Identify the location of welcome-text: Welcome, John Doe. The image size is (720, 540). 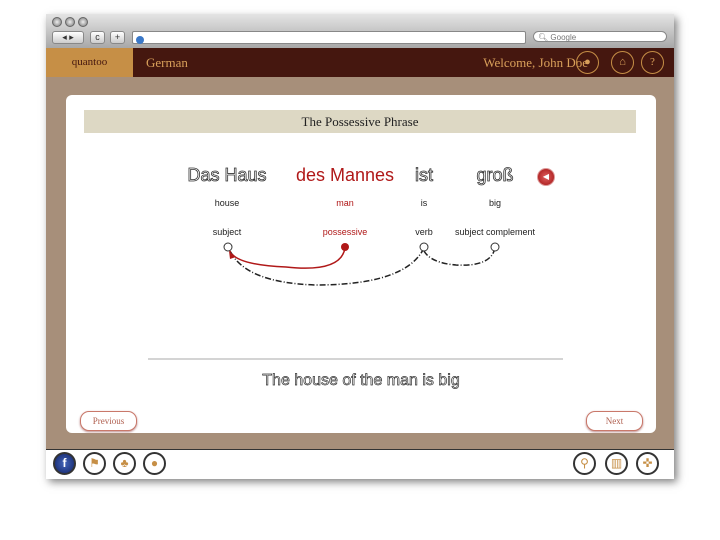
(535, 62).